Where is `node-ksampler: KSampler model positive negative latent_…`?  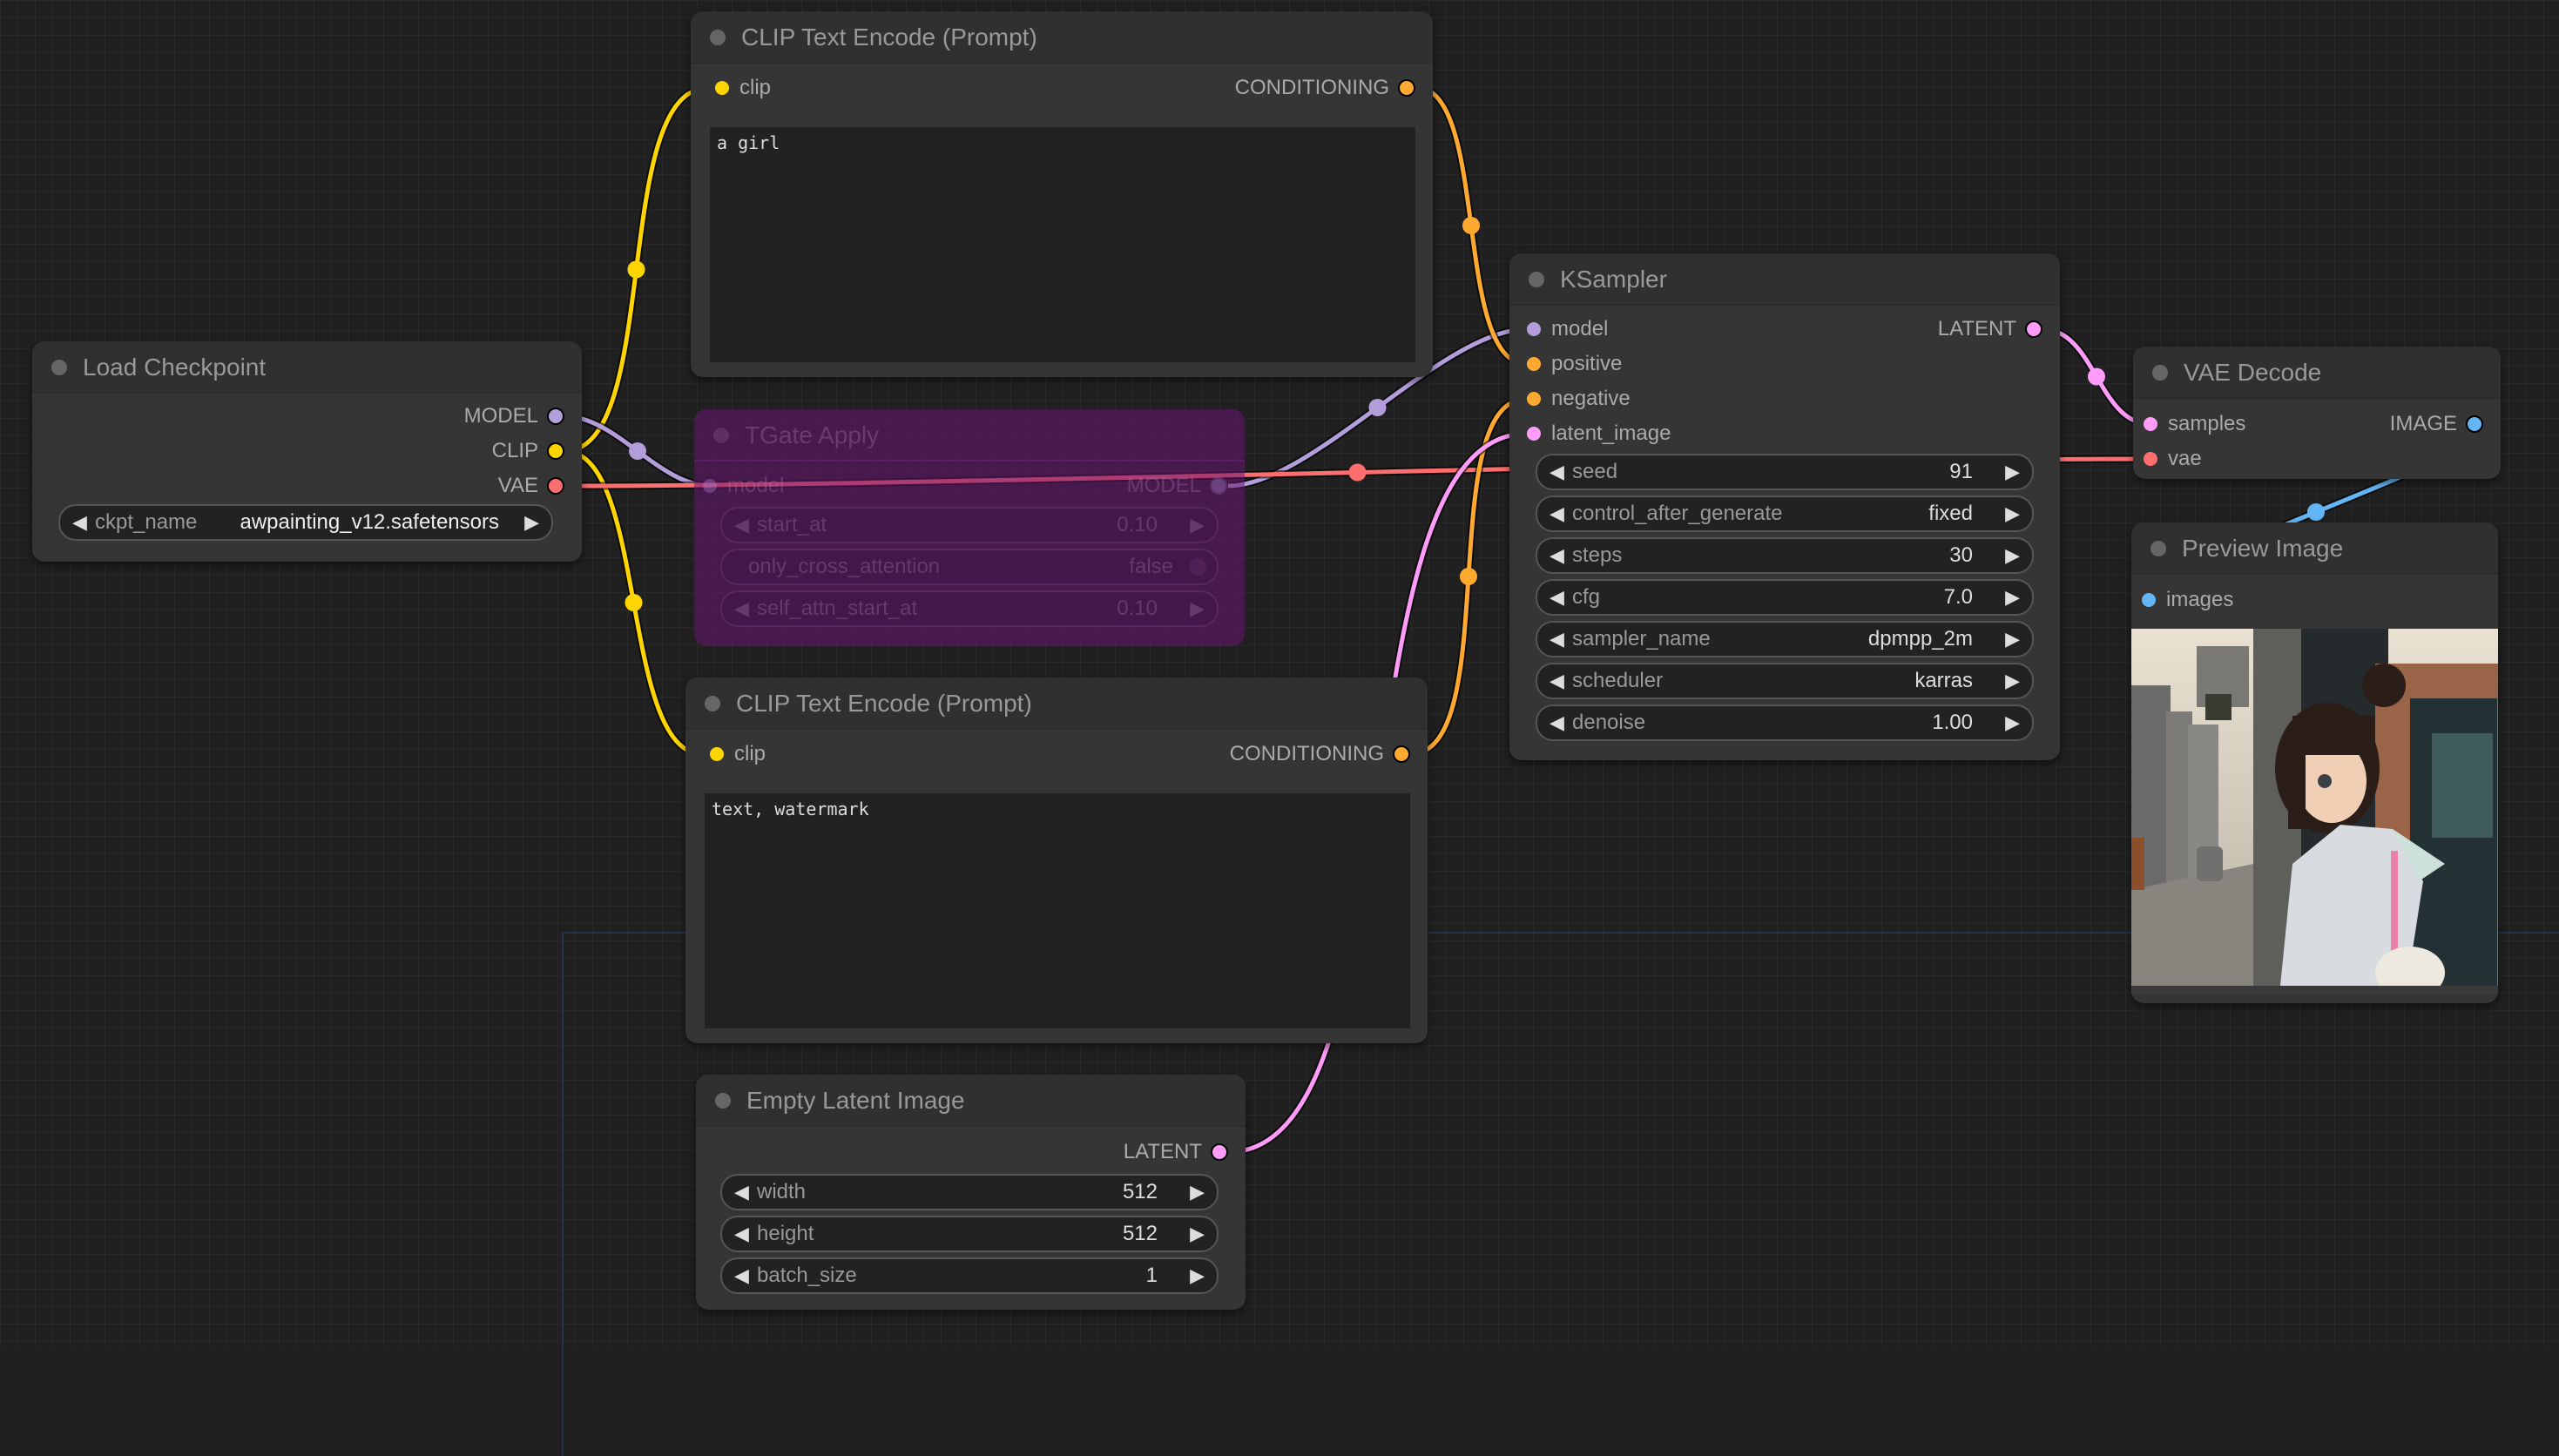 node-ksampler: KSampler model positive negative latent_… is located at coordinates (1784, 506).